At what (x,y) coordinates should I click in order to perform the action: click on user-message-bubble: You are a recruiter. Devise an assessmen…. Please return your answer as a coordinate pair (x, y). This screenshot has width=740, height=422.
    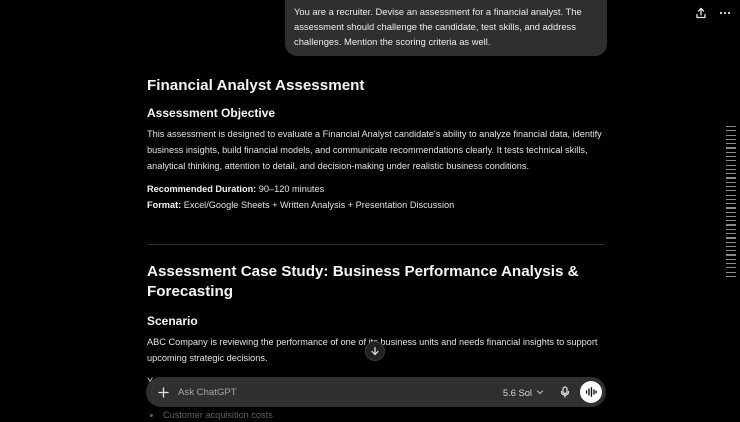
    Looking at the image, I should click on (446, 28).